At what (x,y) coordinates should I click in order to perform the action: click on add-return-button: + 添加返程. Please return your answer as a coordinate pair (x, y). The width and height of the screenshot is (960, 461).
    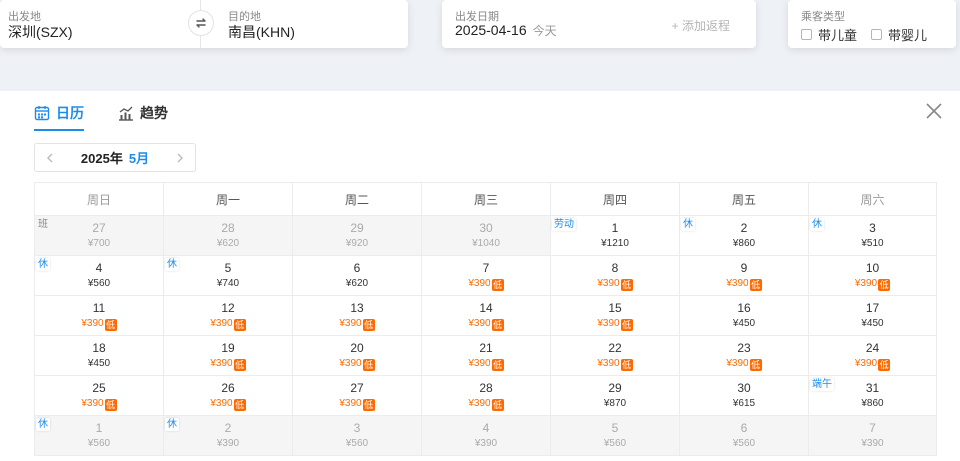
    Looking at the image, I should click on (701, 25).